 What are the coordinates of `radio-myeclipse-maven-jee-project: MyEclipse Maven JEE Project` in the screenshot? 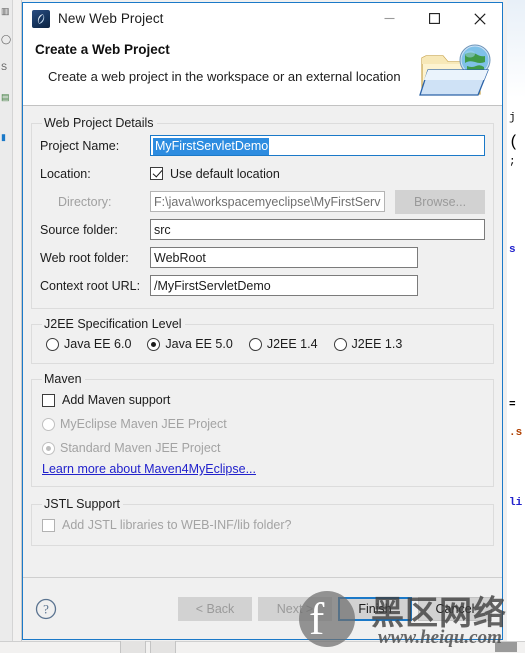 It's located at (263, 424).